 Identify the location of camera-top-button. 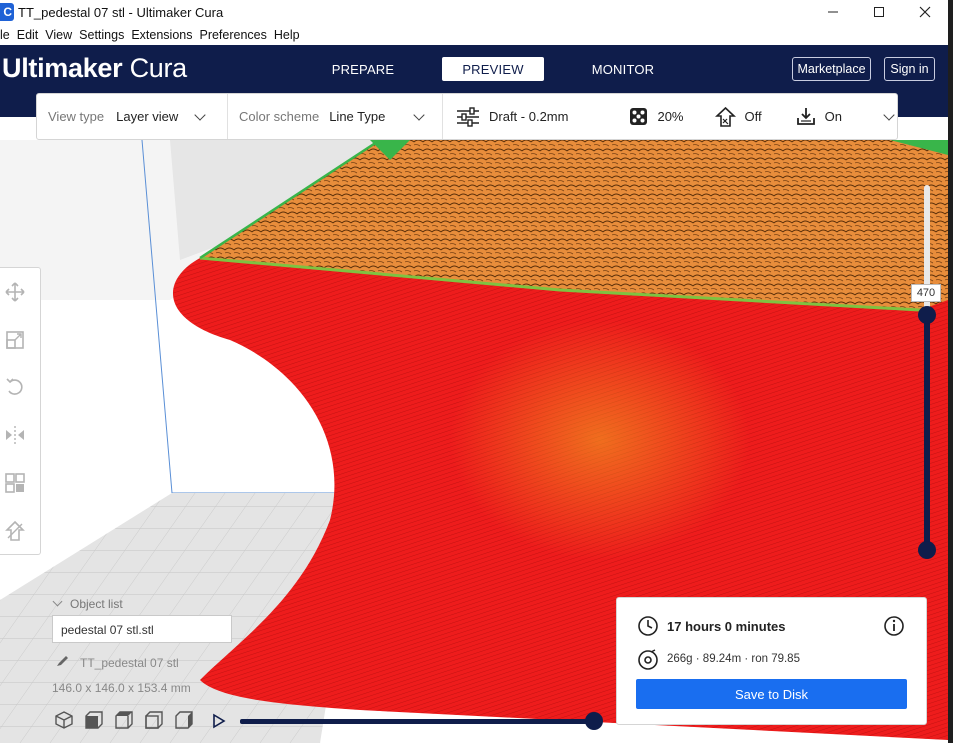
(124, 720).